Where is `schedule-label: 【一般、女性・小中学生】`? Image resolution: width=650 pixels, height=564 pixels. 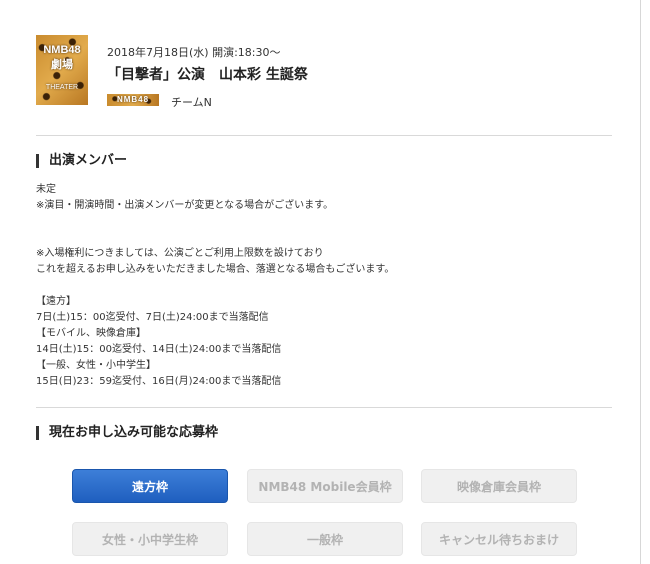 schedule-label: 【一般、女性・小中学生】 is located at coordinates (96, 365).